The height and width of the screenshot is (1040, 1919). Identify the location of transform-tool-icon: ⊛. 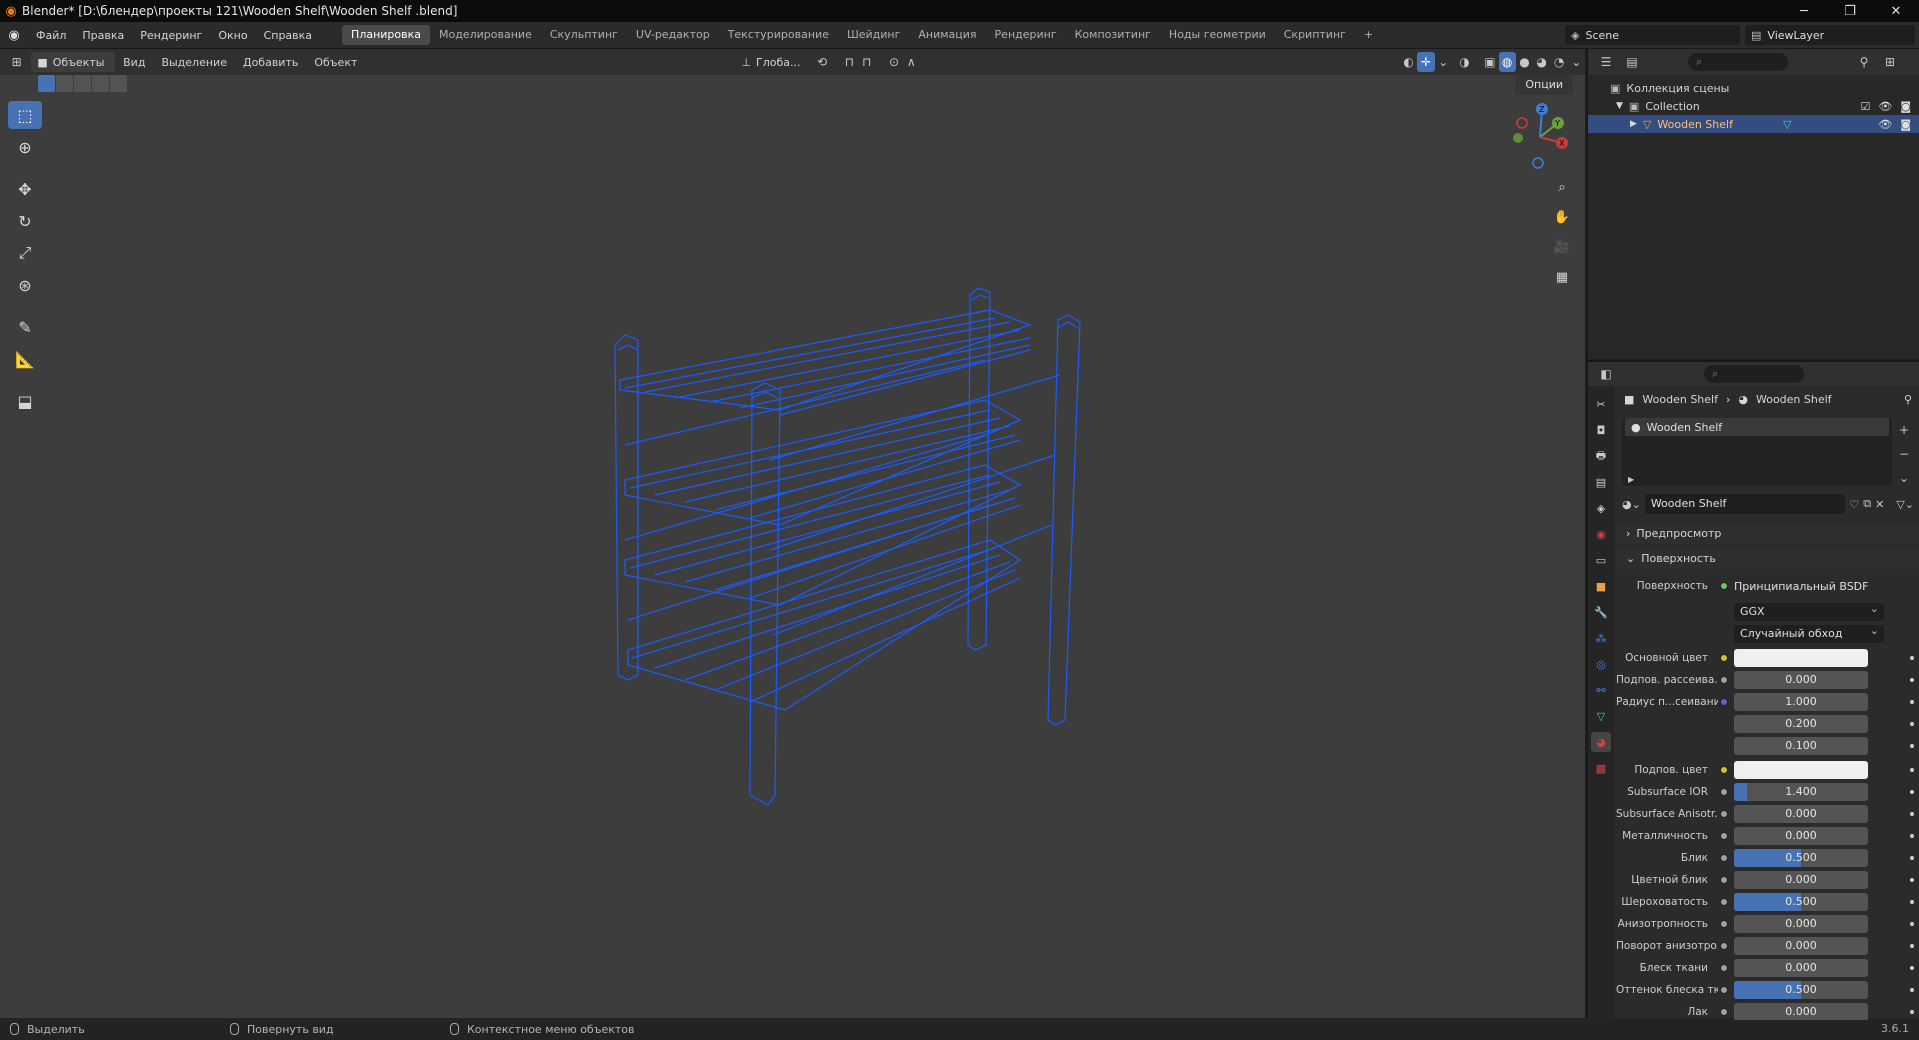
(25, 285).